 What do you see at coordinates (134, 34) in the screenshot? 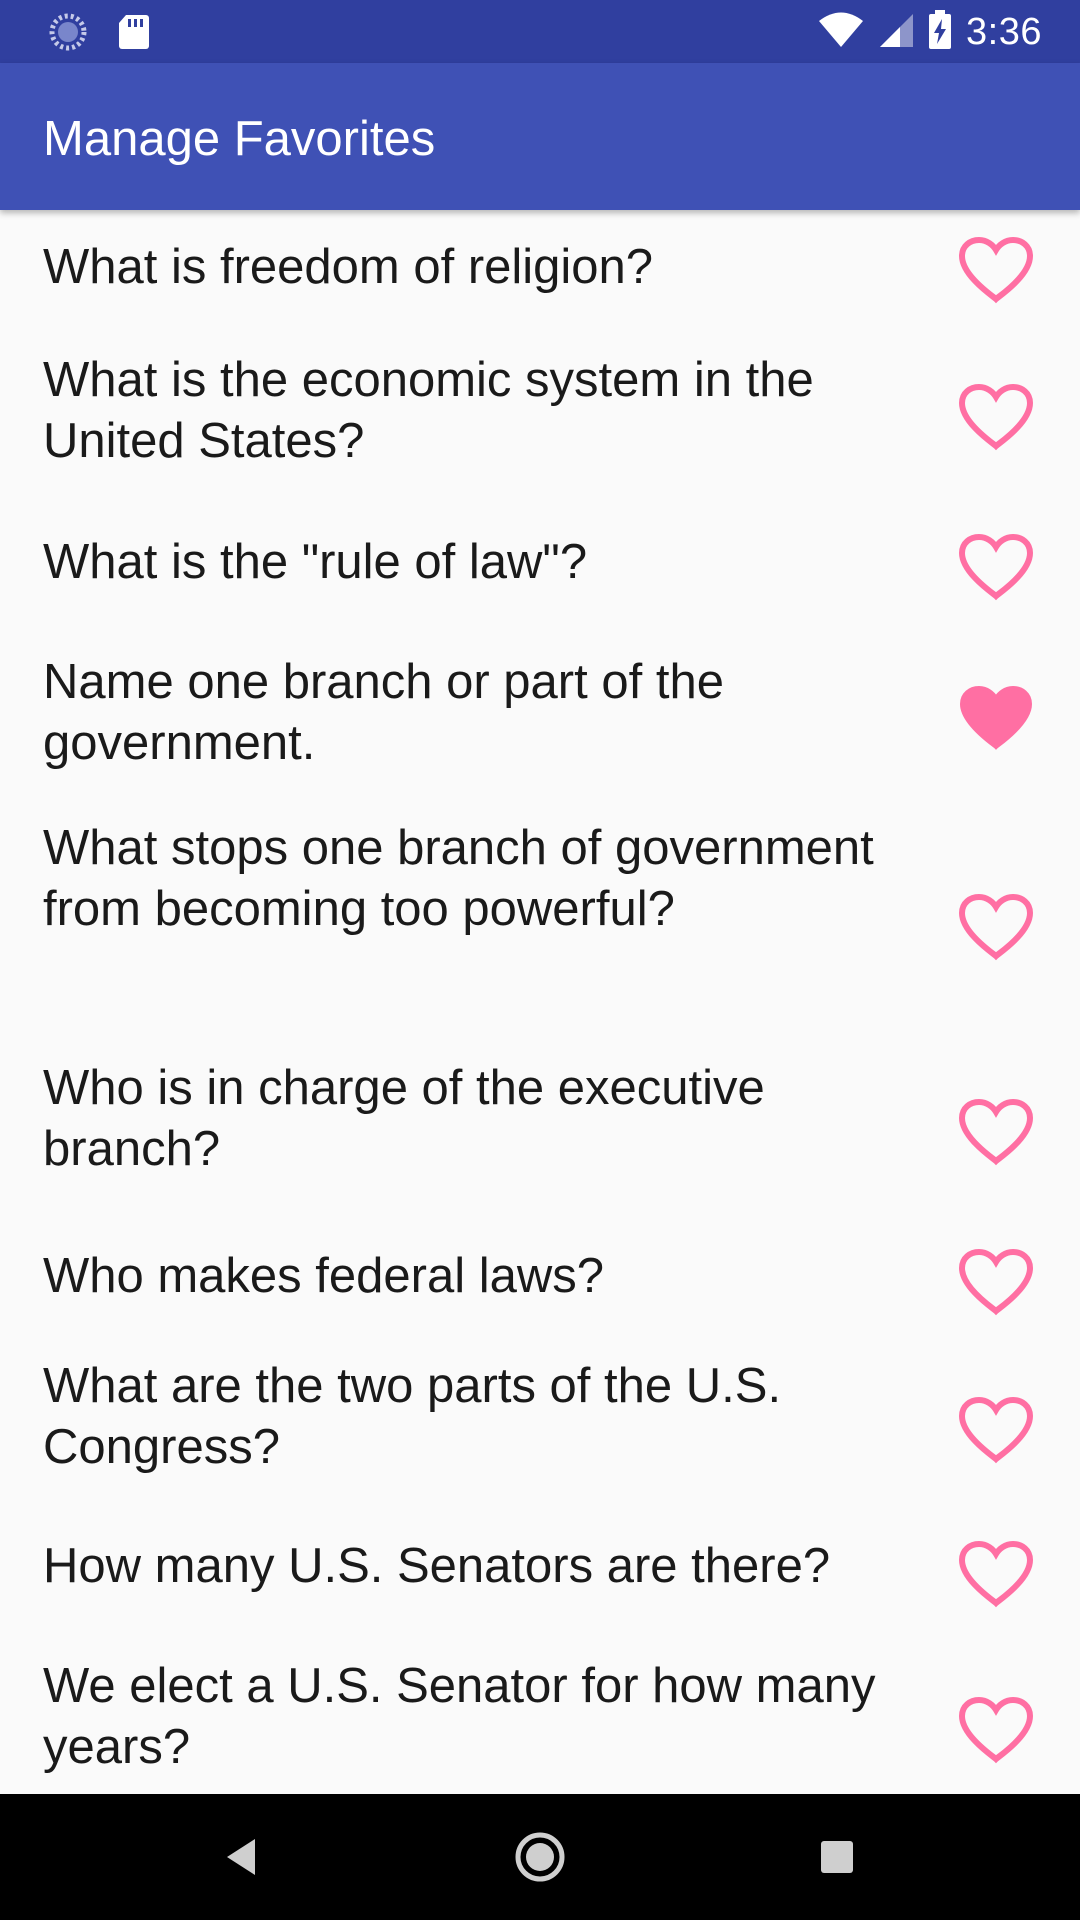
I see `sd-card-icon` at bounding box center [134, 34].